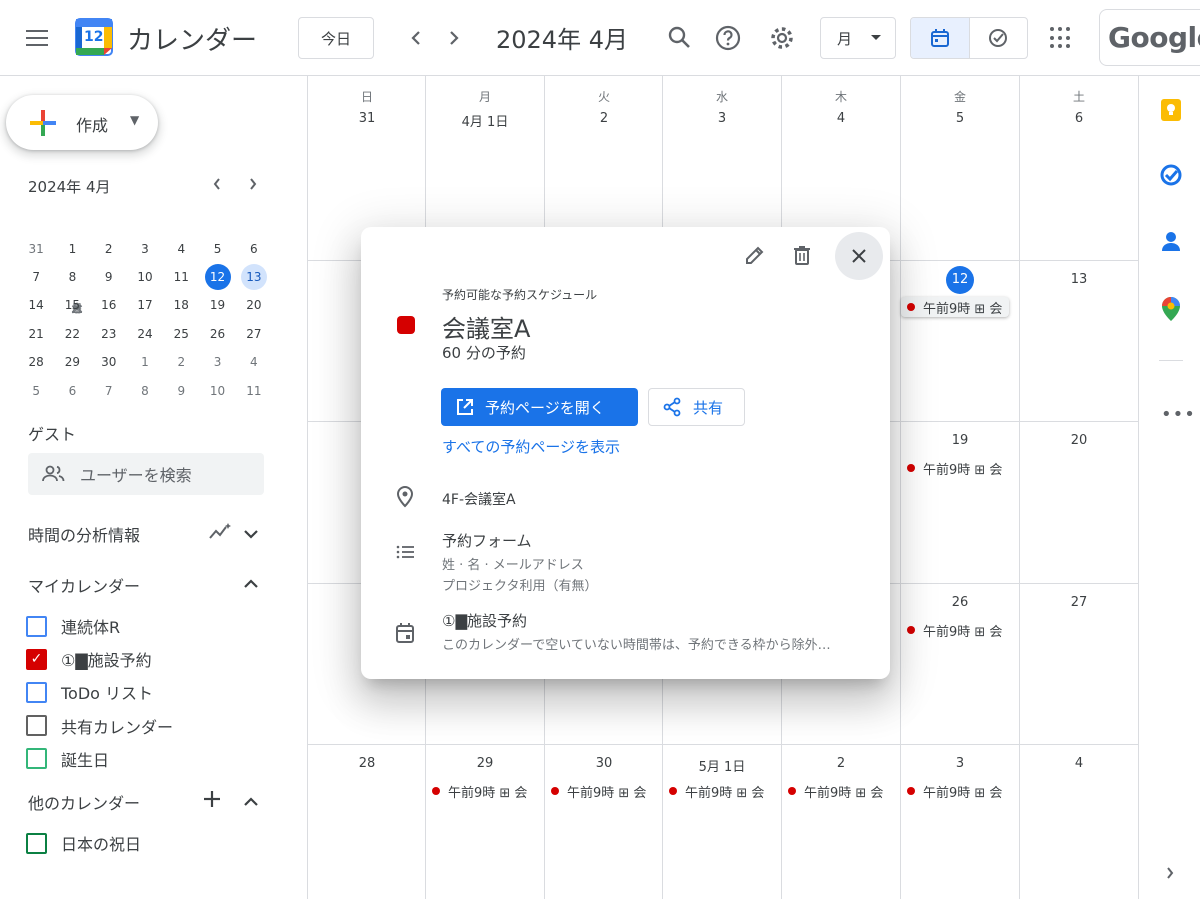 The height and width of the screenshot is (899, 1200). Describe the element at coordinates (145, 305) in the screenshot. I see `mini-day: 17` at that location.